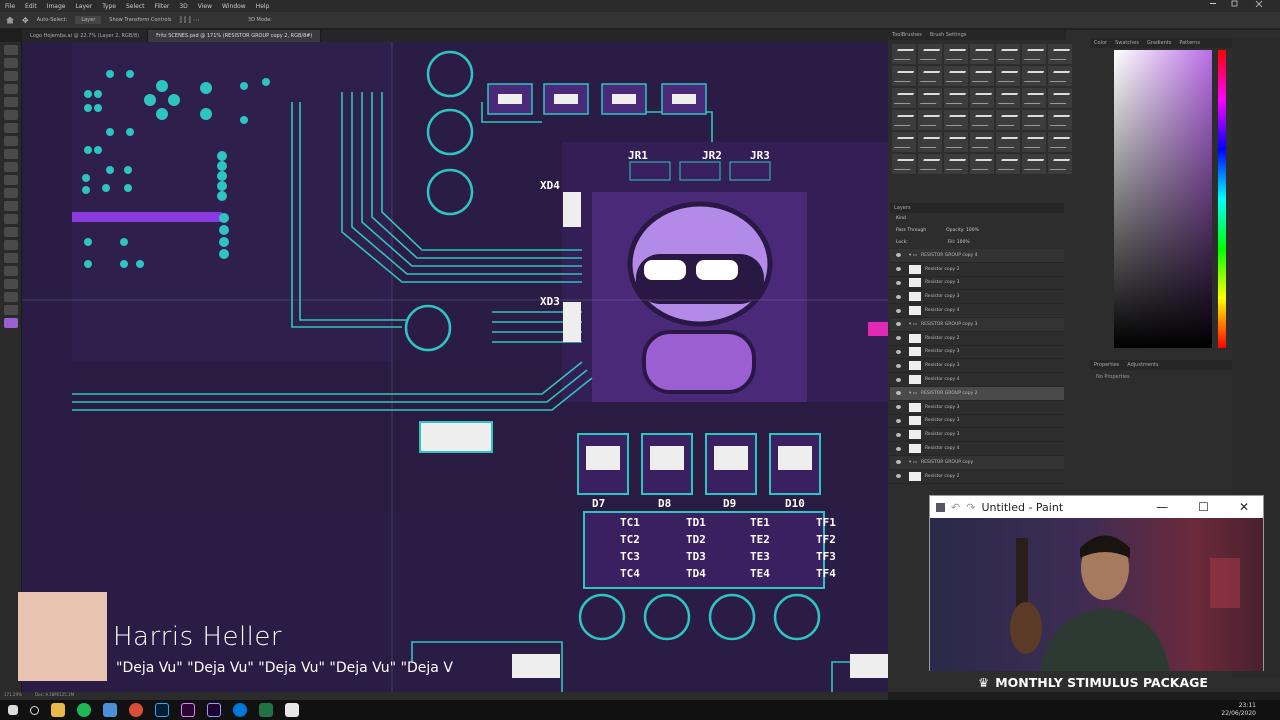 The height and width of the screenshot is (720, 1280). What do you see at coordinates (10, 6) in the screenshot?
I see `menu-file: File` at bounding box center [10, 6].